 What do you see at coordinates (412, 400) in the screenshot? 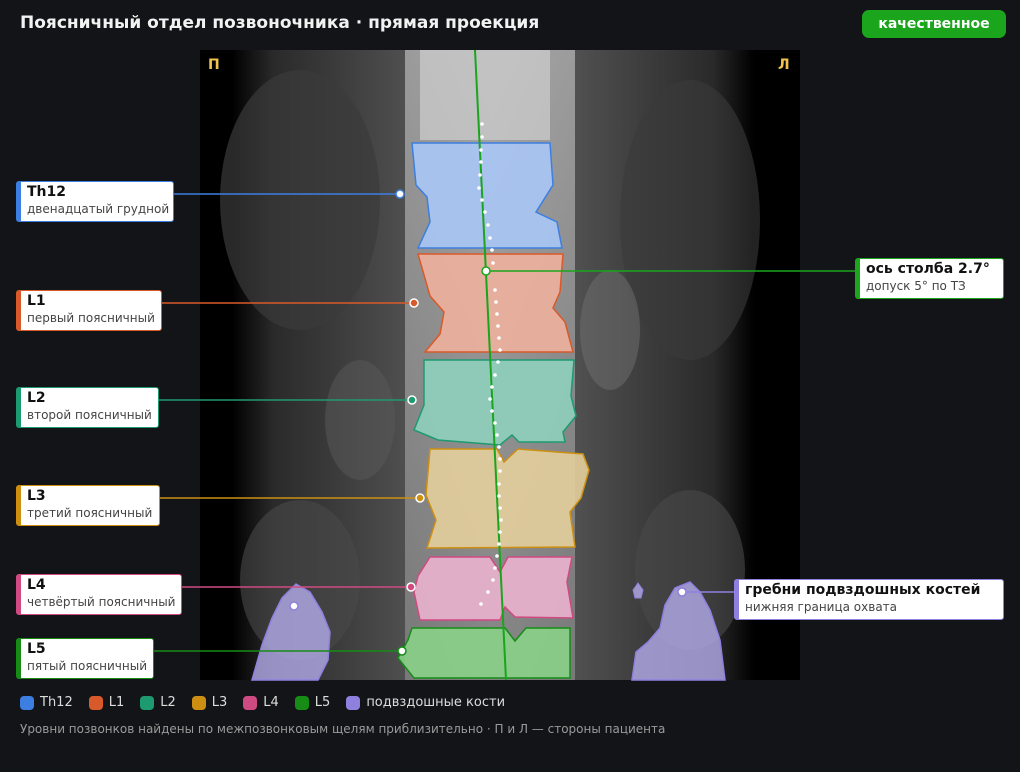
I see `l2-anchor` at bounding box center [412, 400].